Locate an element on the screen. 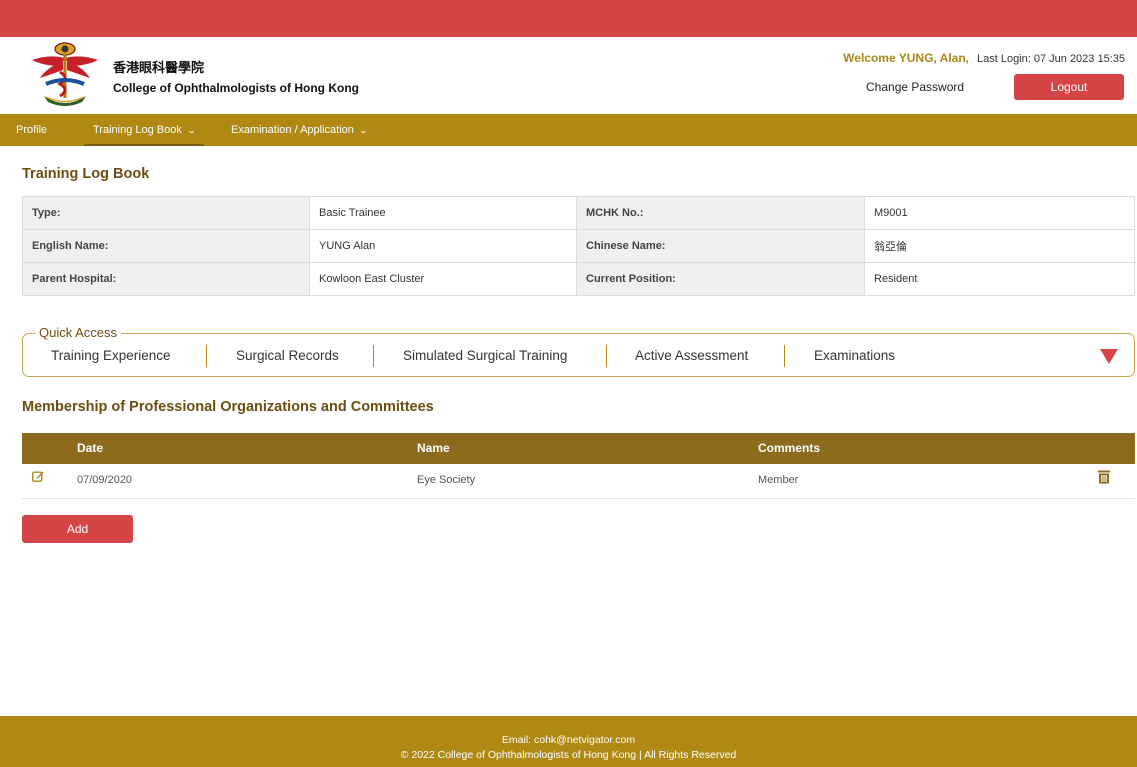 The image size is (1137, 767). column-header-name: Name is located at coordinates (433, 448).